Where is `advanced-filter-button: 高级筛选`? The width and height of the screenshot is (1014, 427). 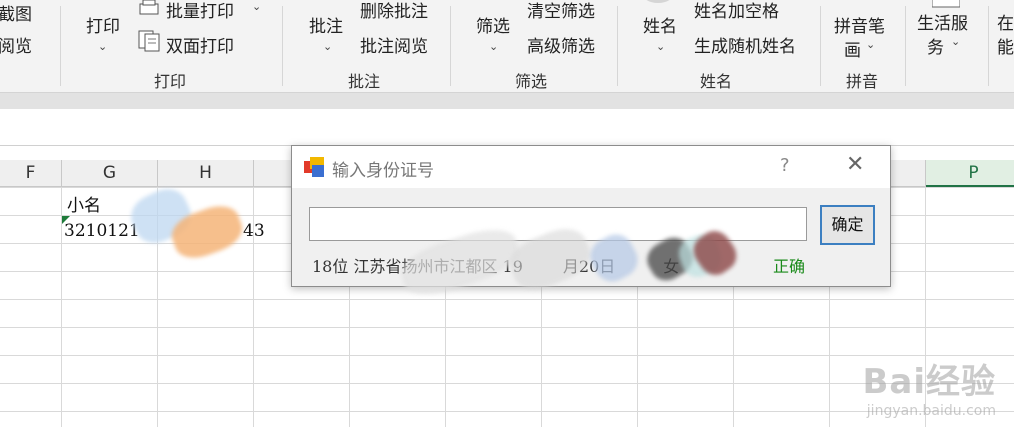 advanced-filter-button: 高级筛选 is located at coordinates (561, 44).